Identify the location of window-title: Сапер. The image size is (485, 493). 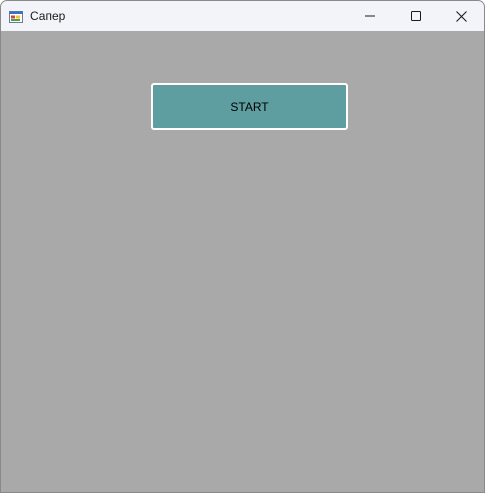
(48, 16).